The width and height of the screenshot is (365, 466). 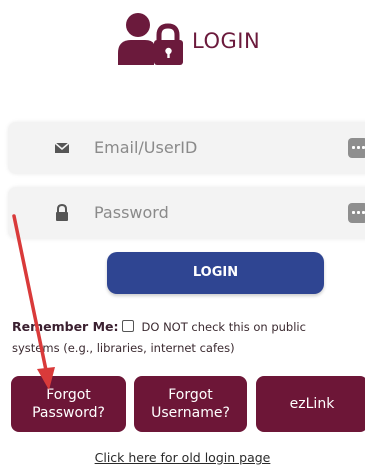 I want to click on envelope-icon, so click(x=62, y=147).